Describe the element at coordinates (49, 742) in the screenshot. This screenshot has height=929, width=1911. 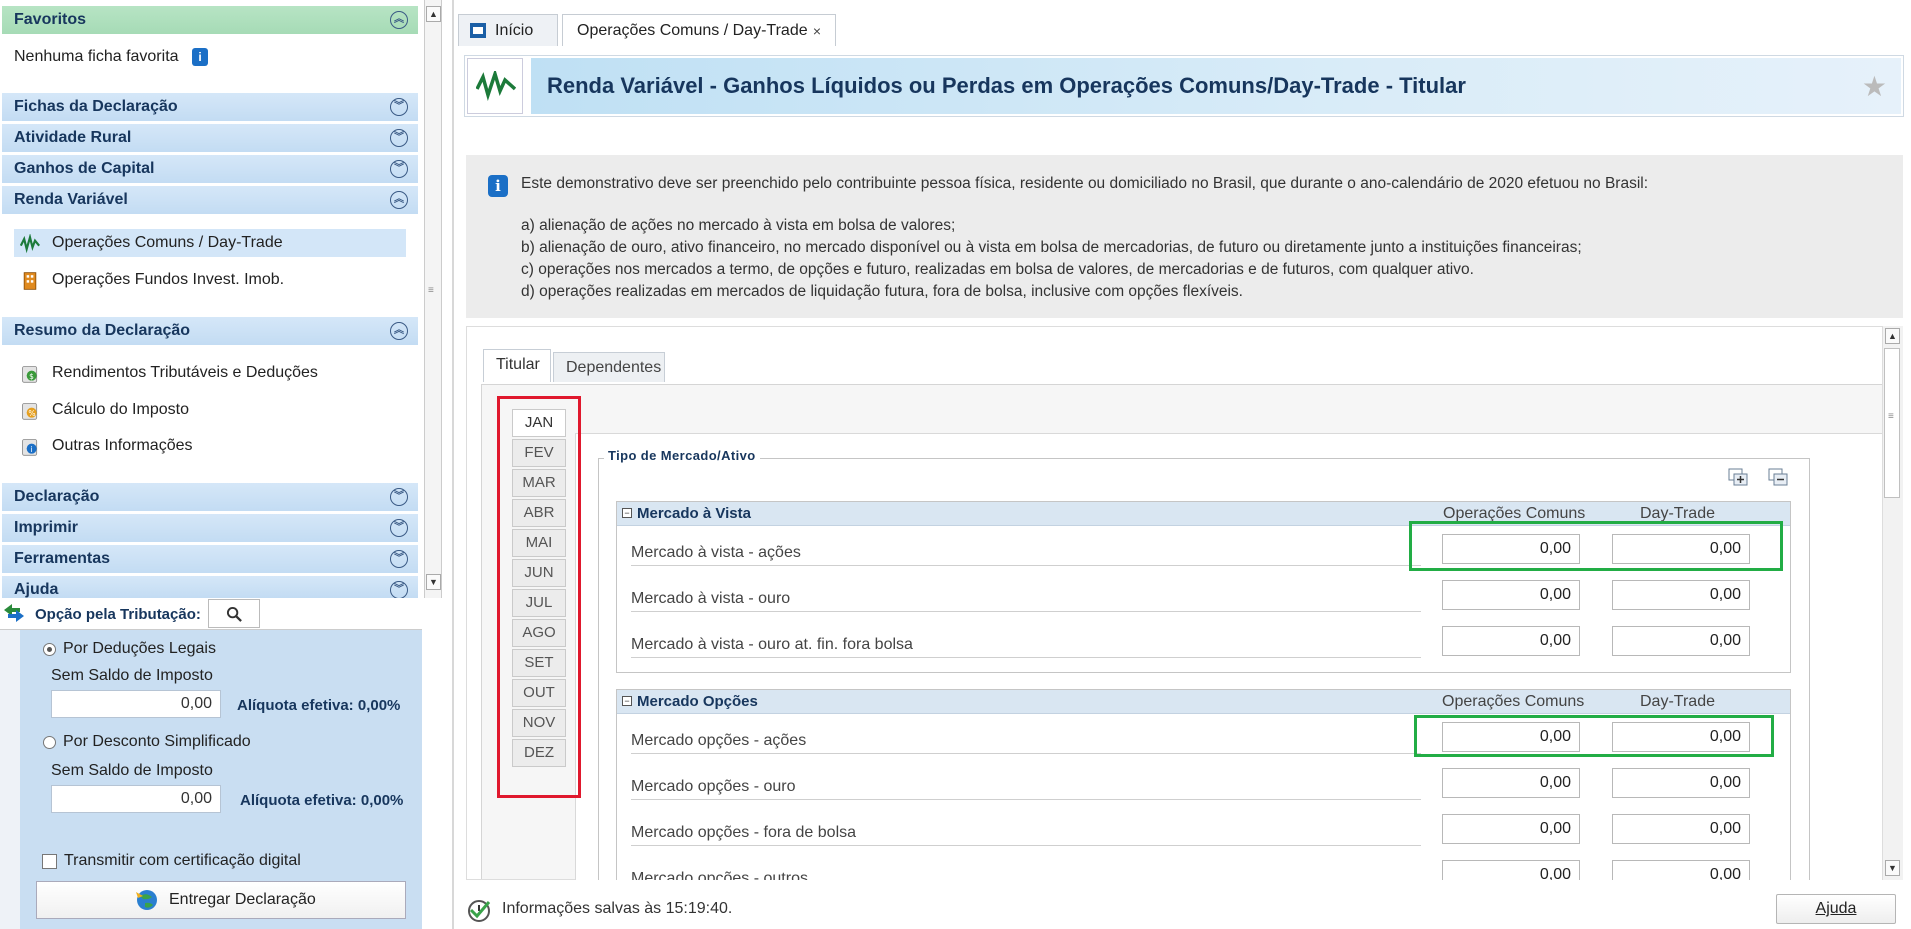
I see `radio-desconto-simplificado` at that location.